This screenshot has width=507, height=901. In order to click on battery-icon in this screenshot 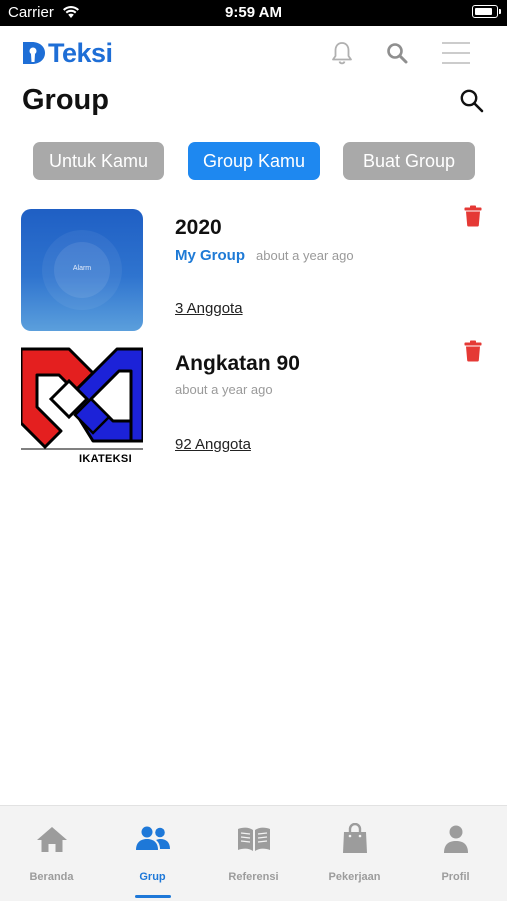, I will do `click(486, 11)`.